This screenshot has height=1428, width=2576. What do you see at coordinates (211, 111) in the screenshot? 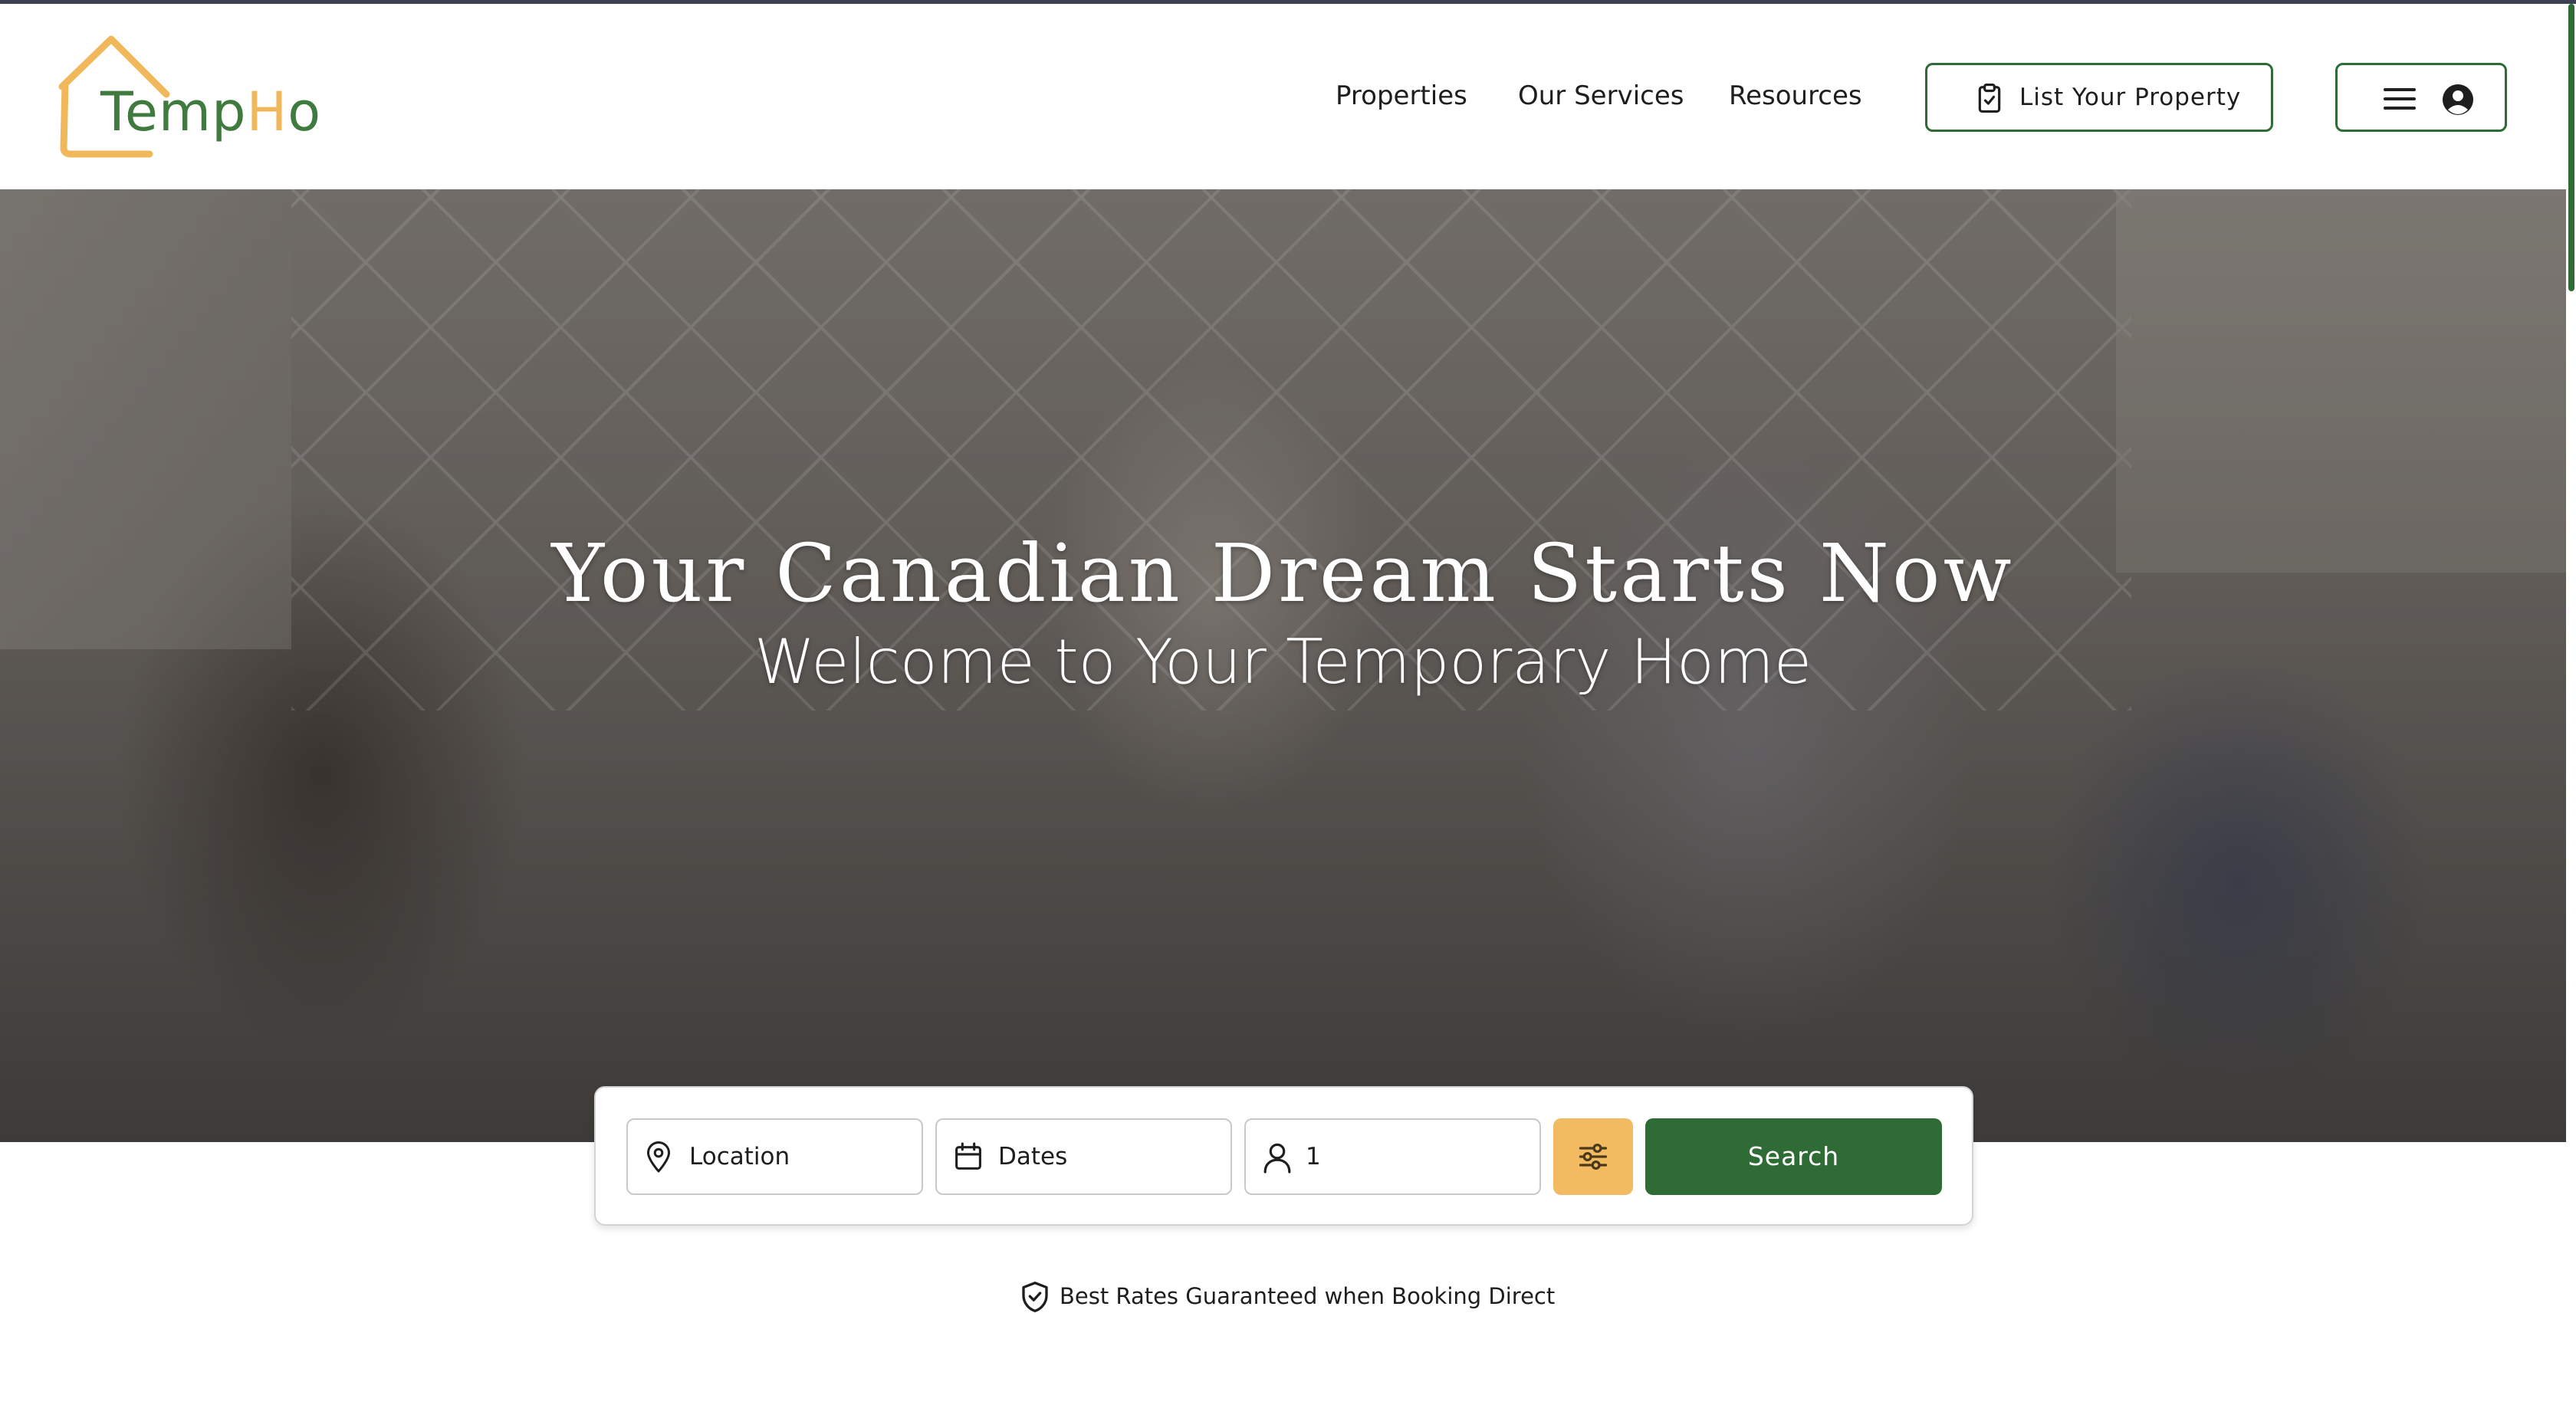
I see `brand-name: TempHo` at bounding box center [211, 111].